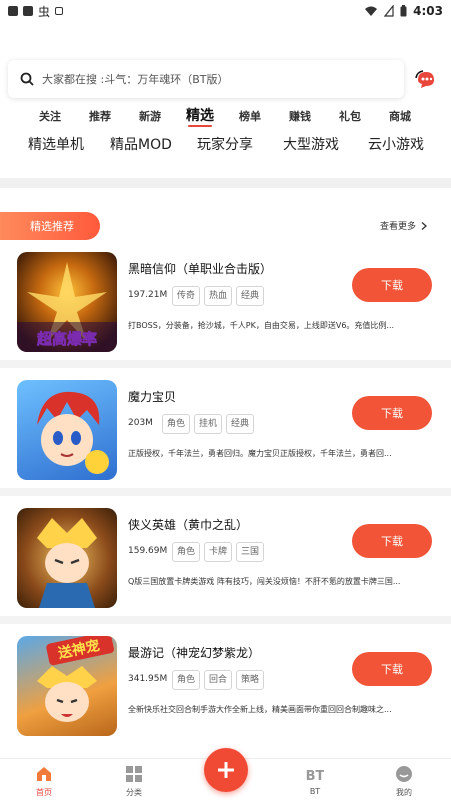 Image resolution: width=451 pixels, height=800 pixels. I want to click on add-button, so click(226, 770).